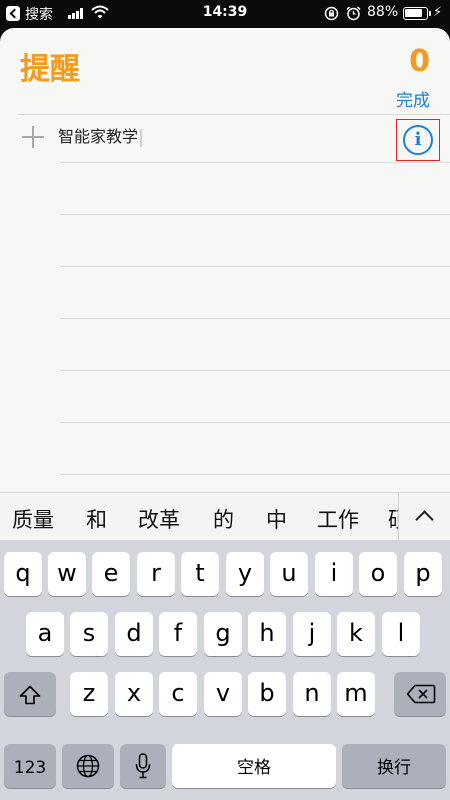  What do you see at coordinates (50, 69) in the screenshot?
I see `list-title: 提醒` at bounding box center [50, 69].